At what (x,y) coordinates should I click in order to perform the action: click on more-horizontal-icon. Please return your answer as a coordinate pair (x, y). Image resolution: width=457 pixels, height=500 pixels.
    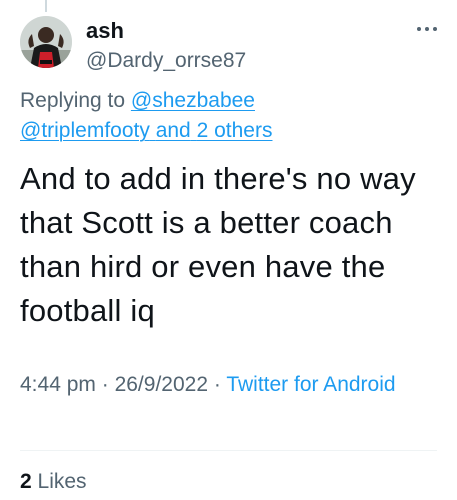
    Looking at the image, I should click on (427, 29).